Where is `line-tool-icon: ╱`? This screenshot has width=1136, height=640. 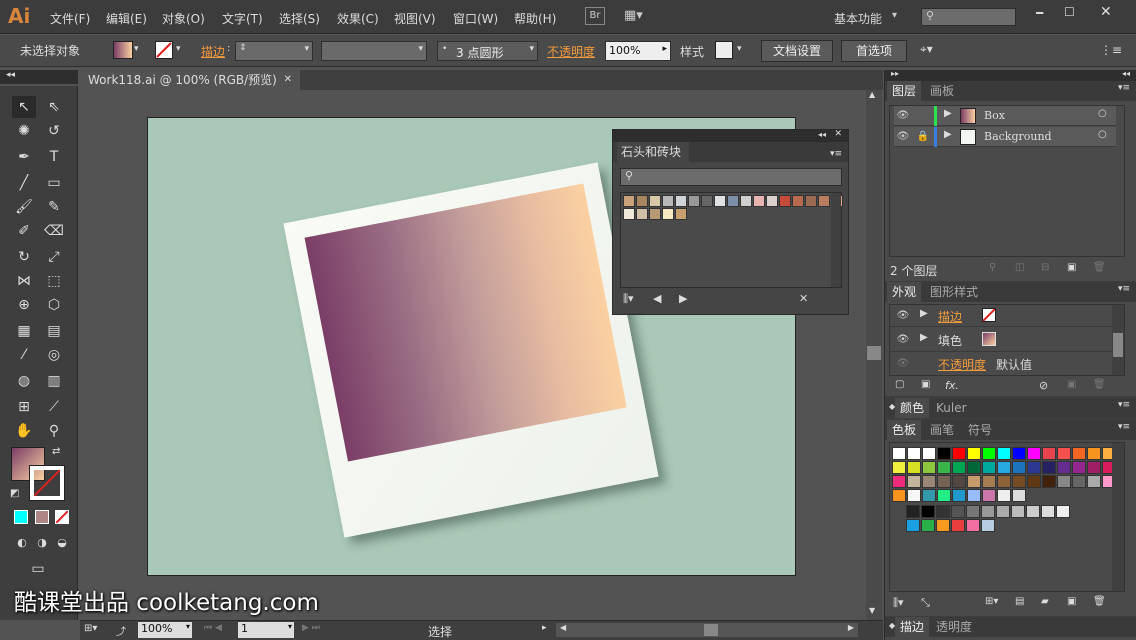
line-tool-icon: ╱ is located at coordinates (24, 183).